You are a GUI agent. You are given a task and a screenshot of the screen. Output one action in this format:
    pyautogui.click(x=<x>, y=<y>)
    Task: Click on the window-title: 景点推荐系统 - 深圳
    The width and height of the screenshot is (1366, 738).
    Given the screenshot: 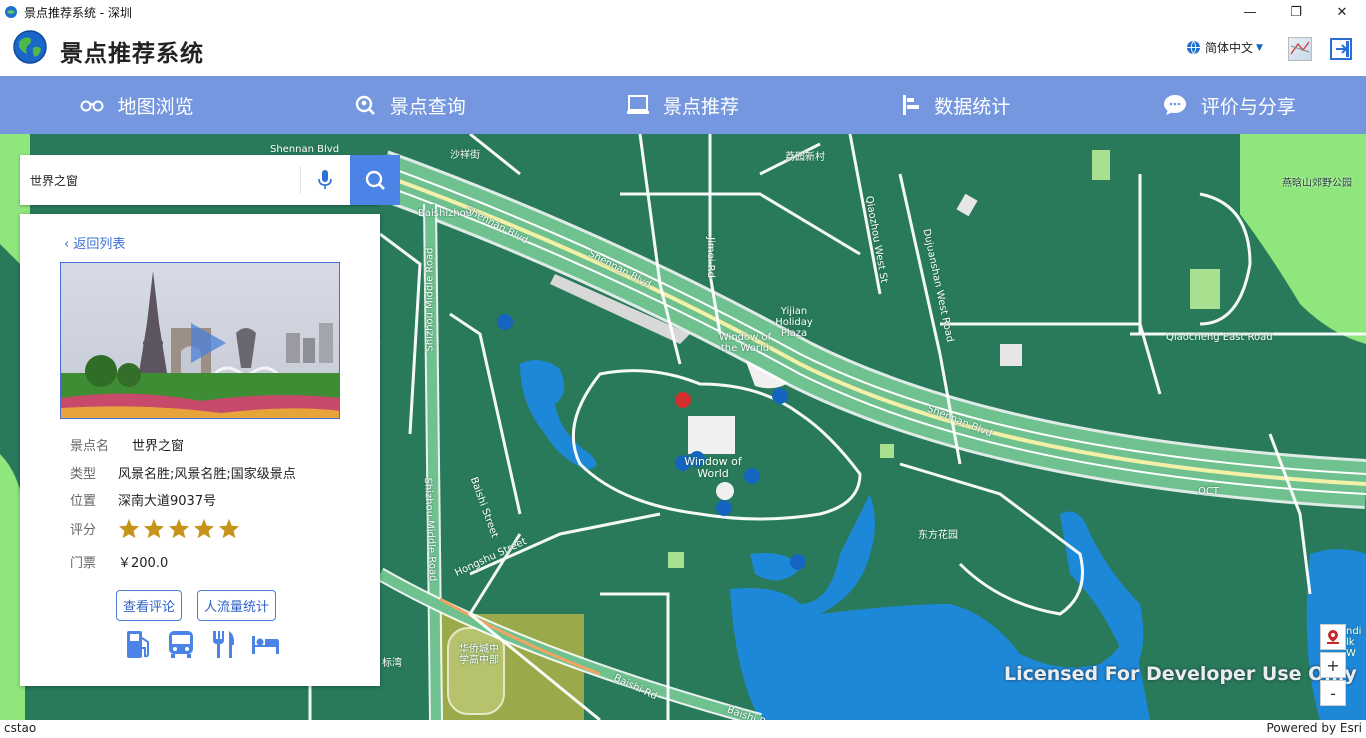 What is the action you would take?
    pyautogui.click(x=78, y=12)
    